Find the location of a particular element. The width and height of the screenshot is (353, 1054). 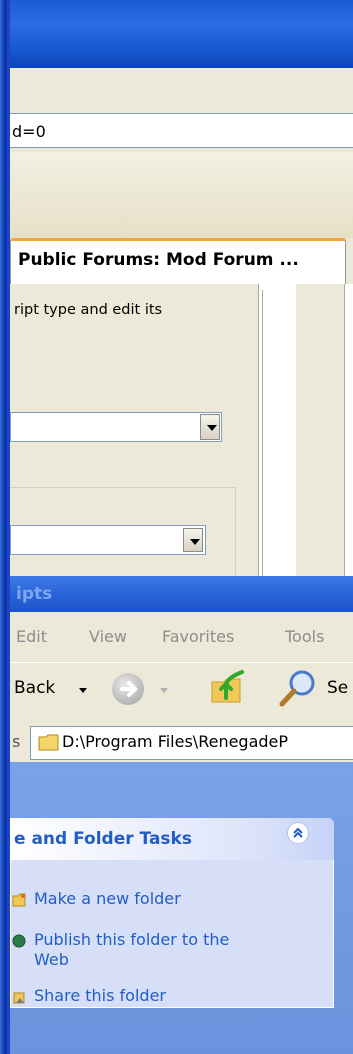

task-publish-folder: Publish this folder to the Web is located at coordinates (131, 950).